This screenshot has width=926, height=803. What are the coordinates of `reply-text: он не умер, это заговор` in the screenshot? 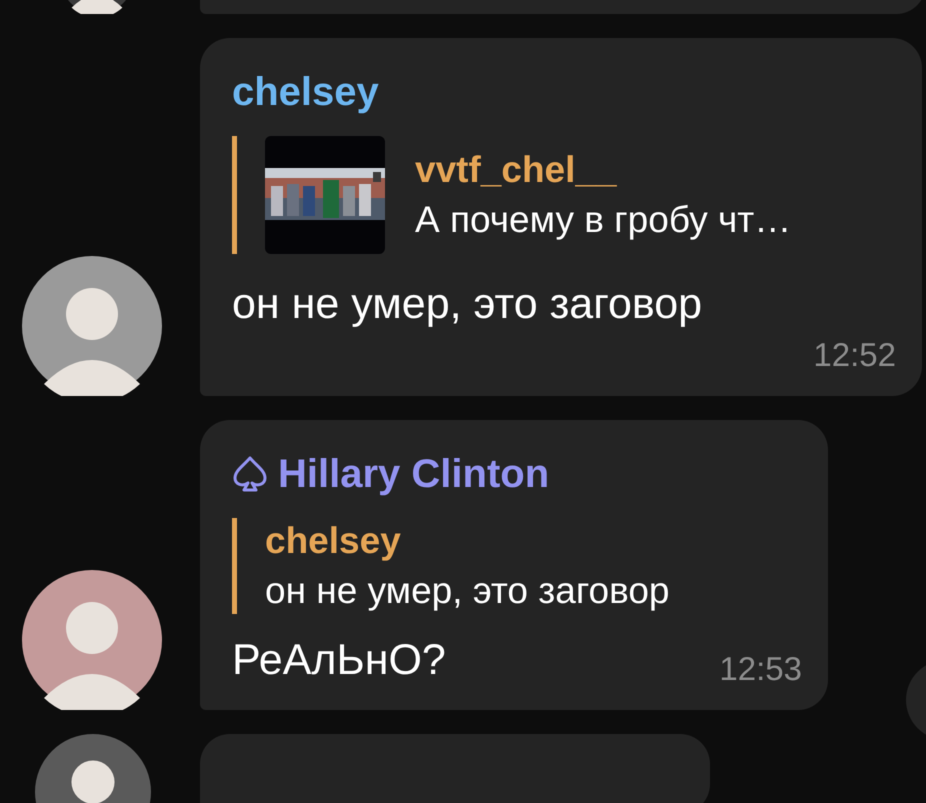 It's located at (467, 591).